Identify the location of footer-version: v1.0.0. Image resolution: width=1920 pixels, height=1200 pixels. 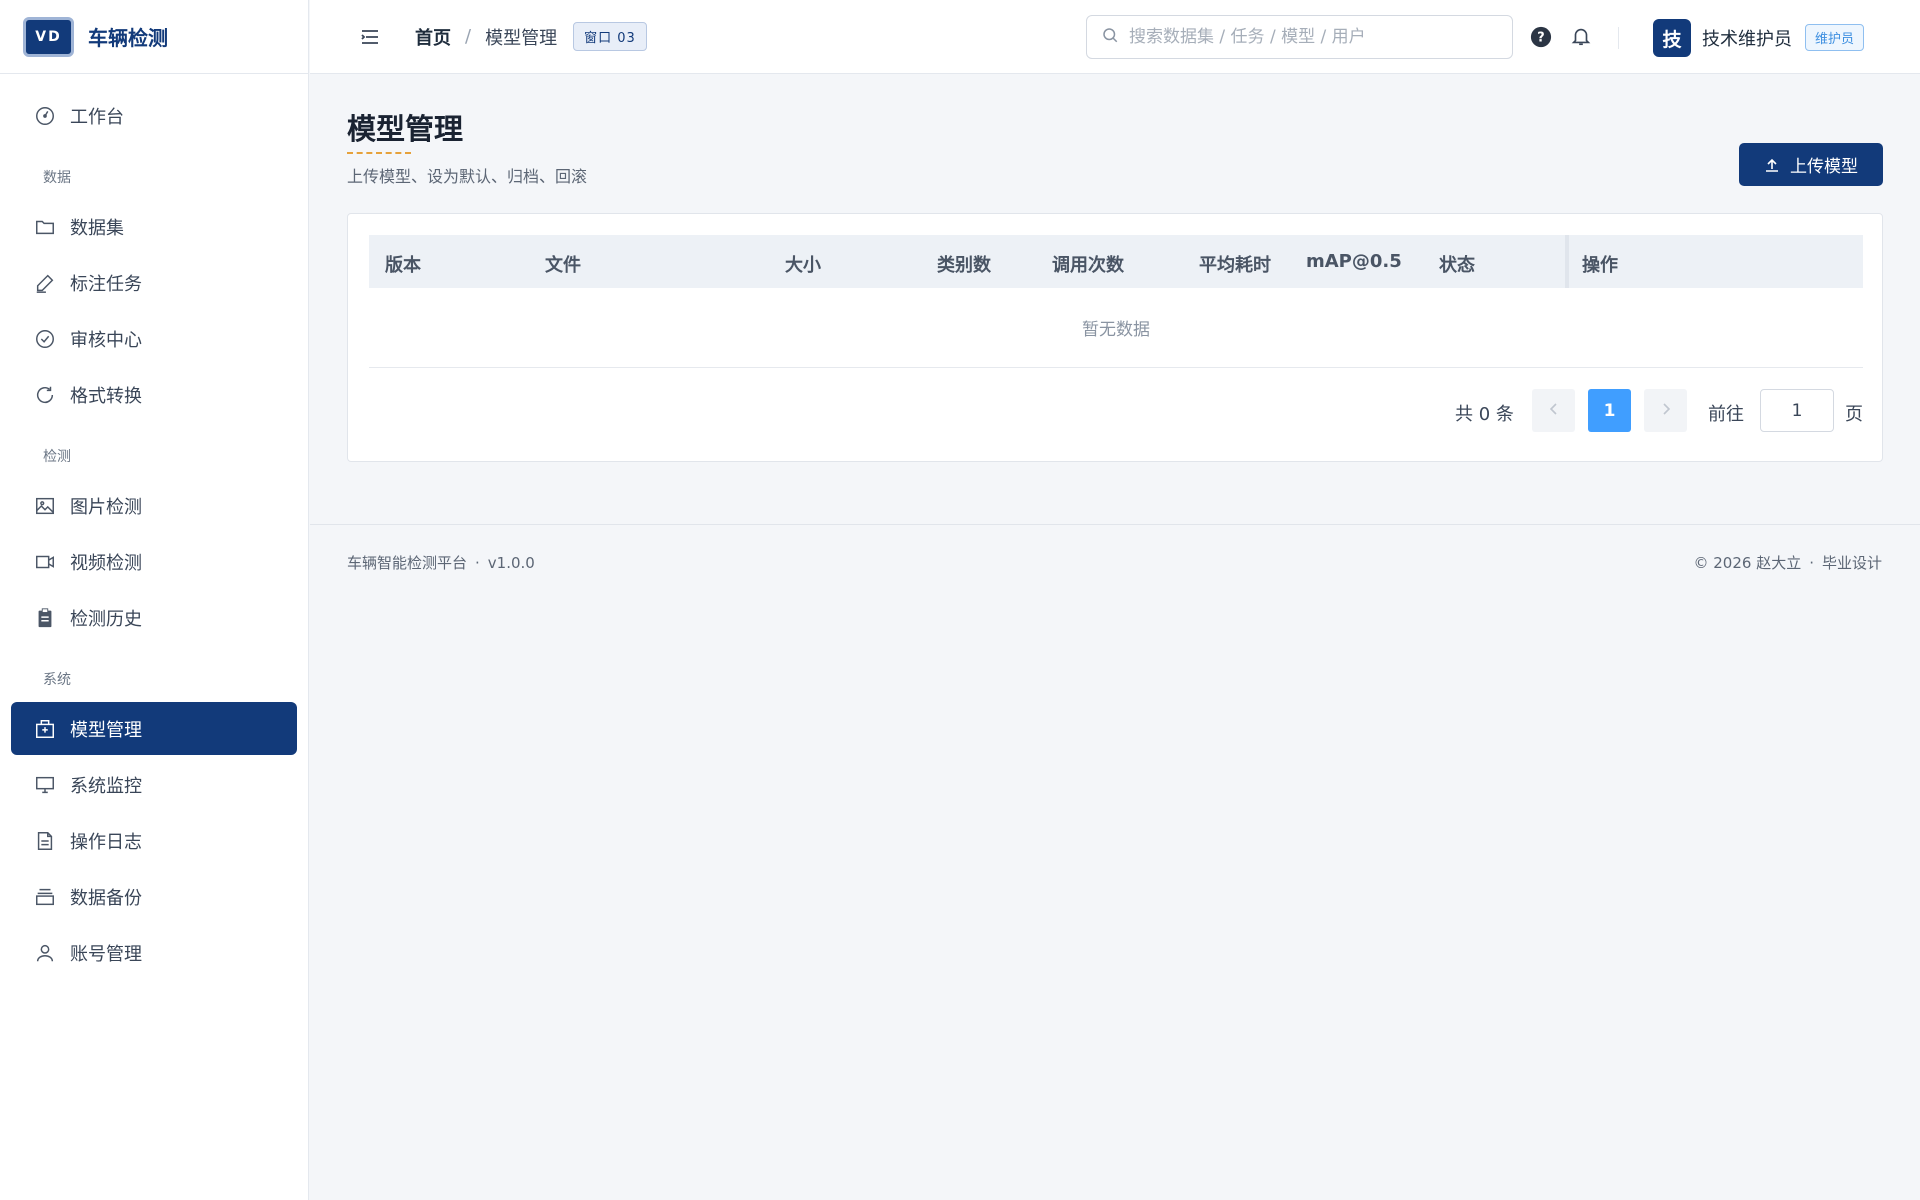
(511, 563).